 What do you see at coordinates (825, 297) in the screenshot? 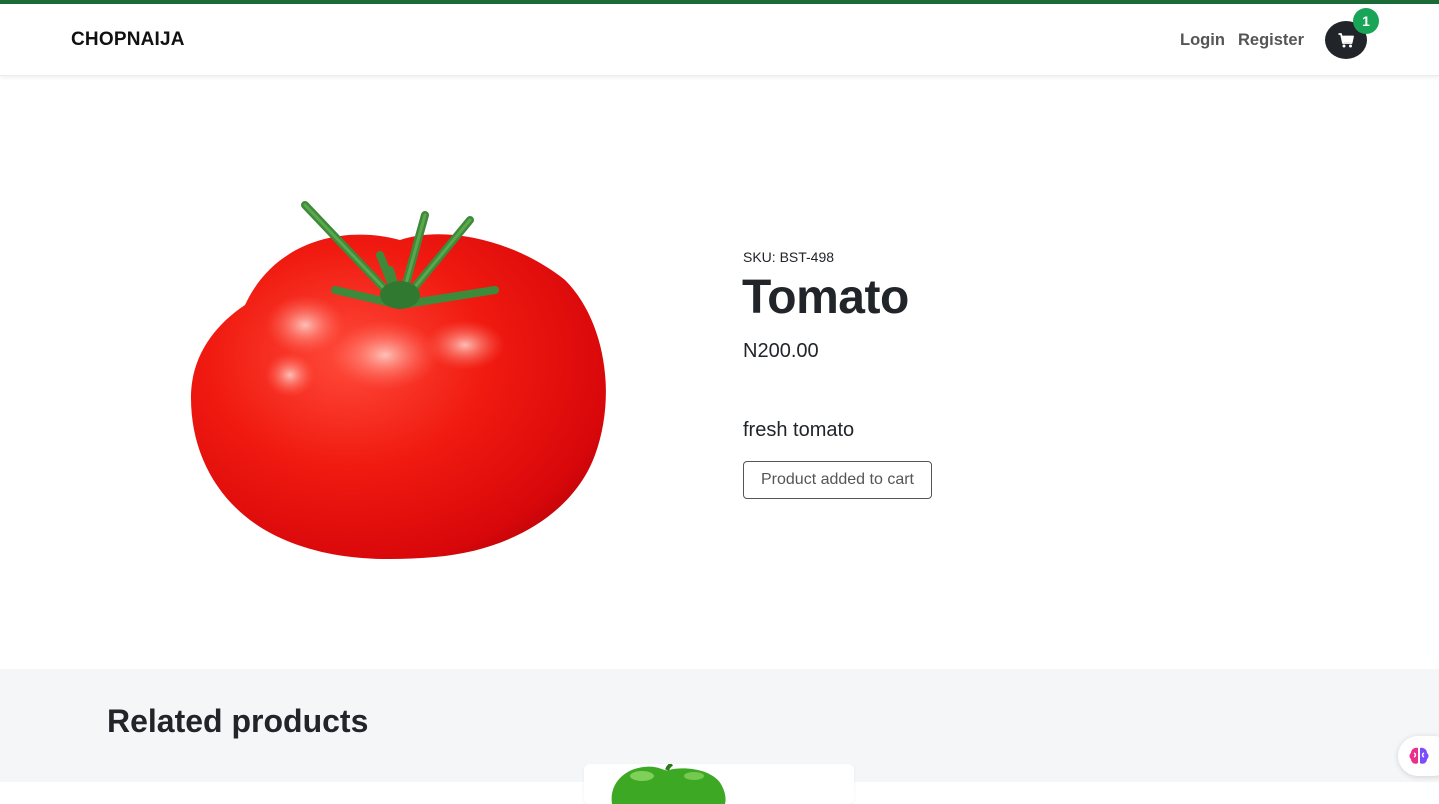
I see `product-title: Tomato` at bounding box center [825, 297].